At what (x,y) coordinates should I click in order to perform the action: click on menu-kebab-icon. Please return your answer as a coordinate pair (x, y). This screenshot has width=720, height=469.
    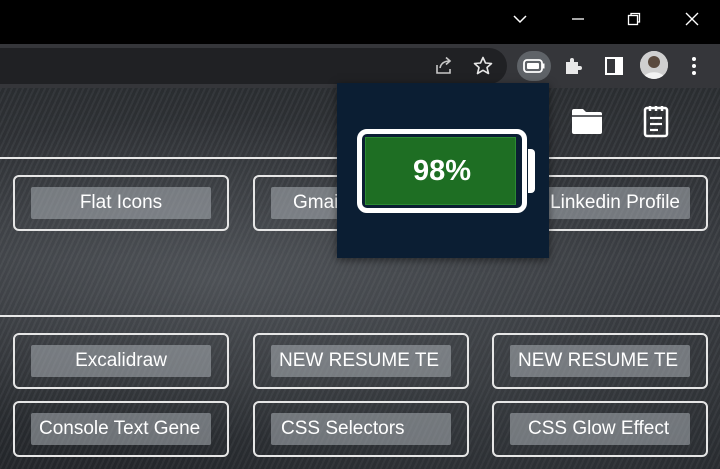
    Looking at the image, I should click on (694, 66).